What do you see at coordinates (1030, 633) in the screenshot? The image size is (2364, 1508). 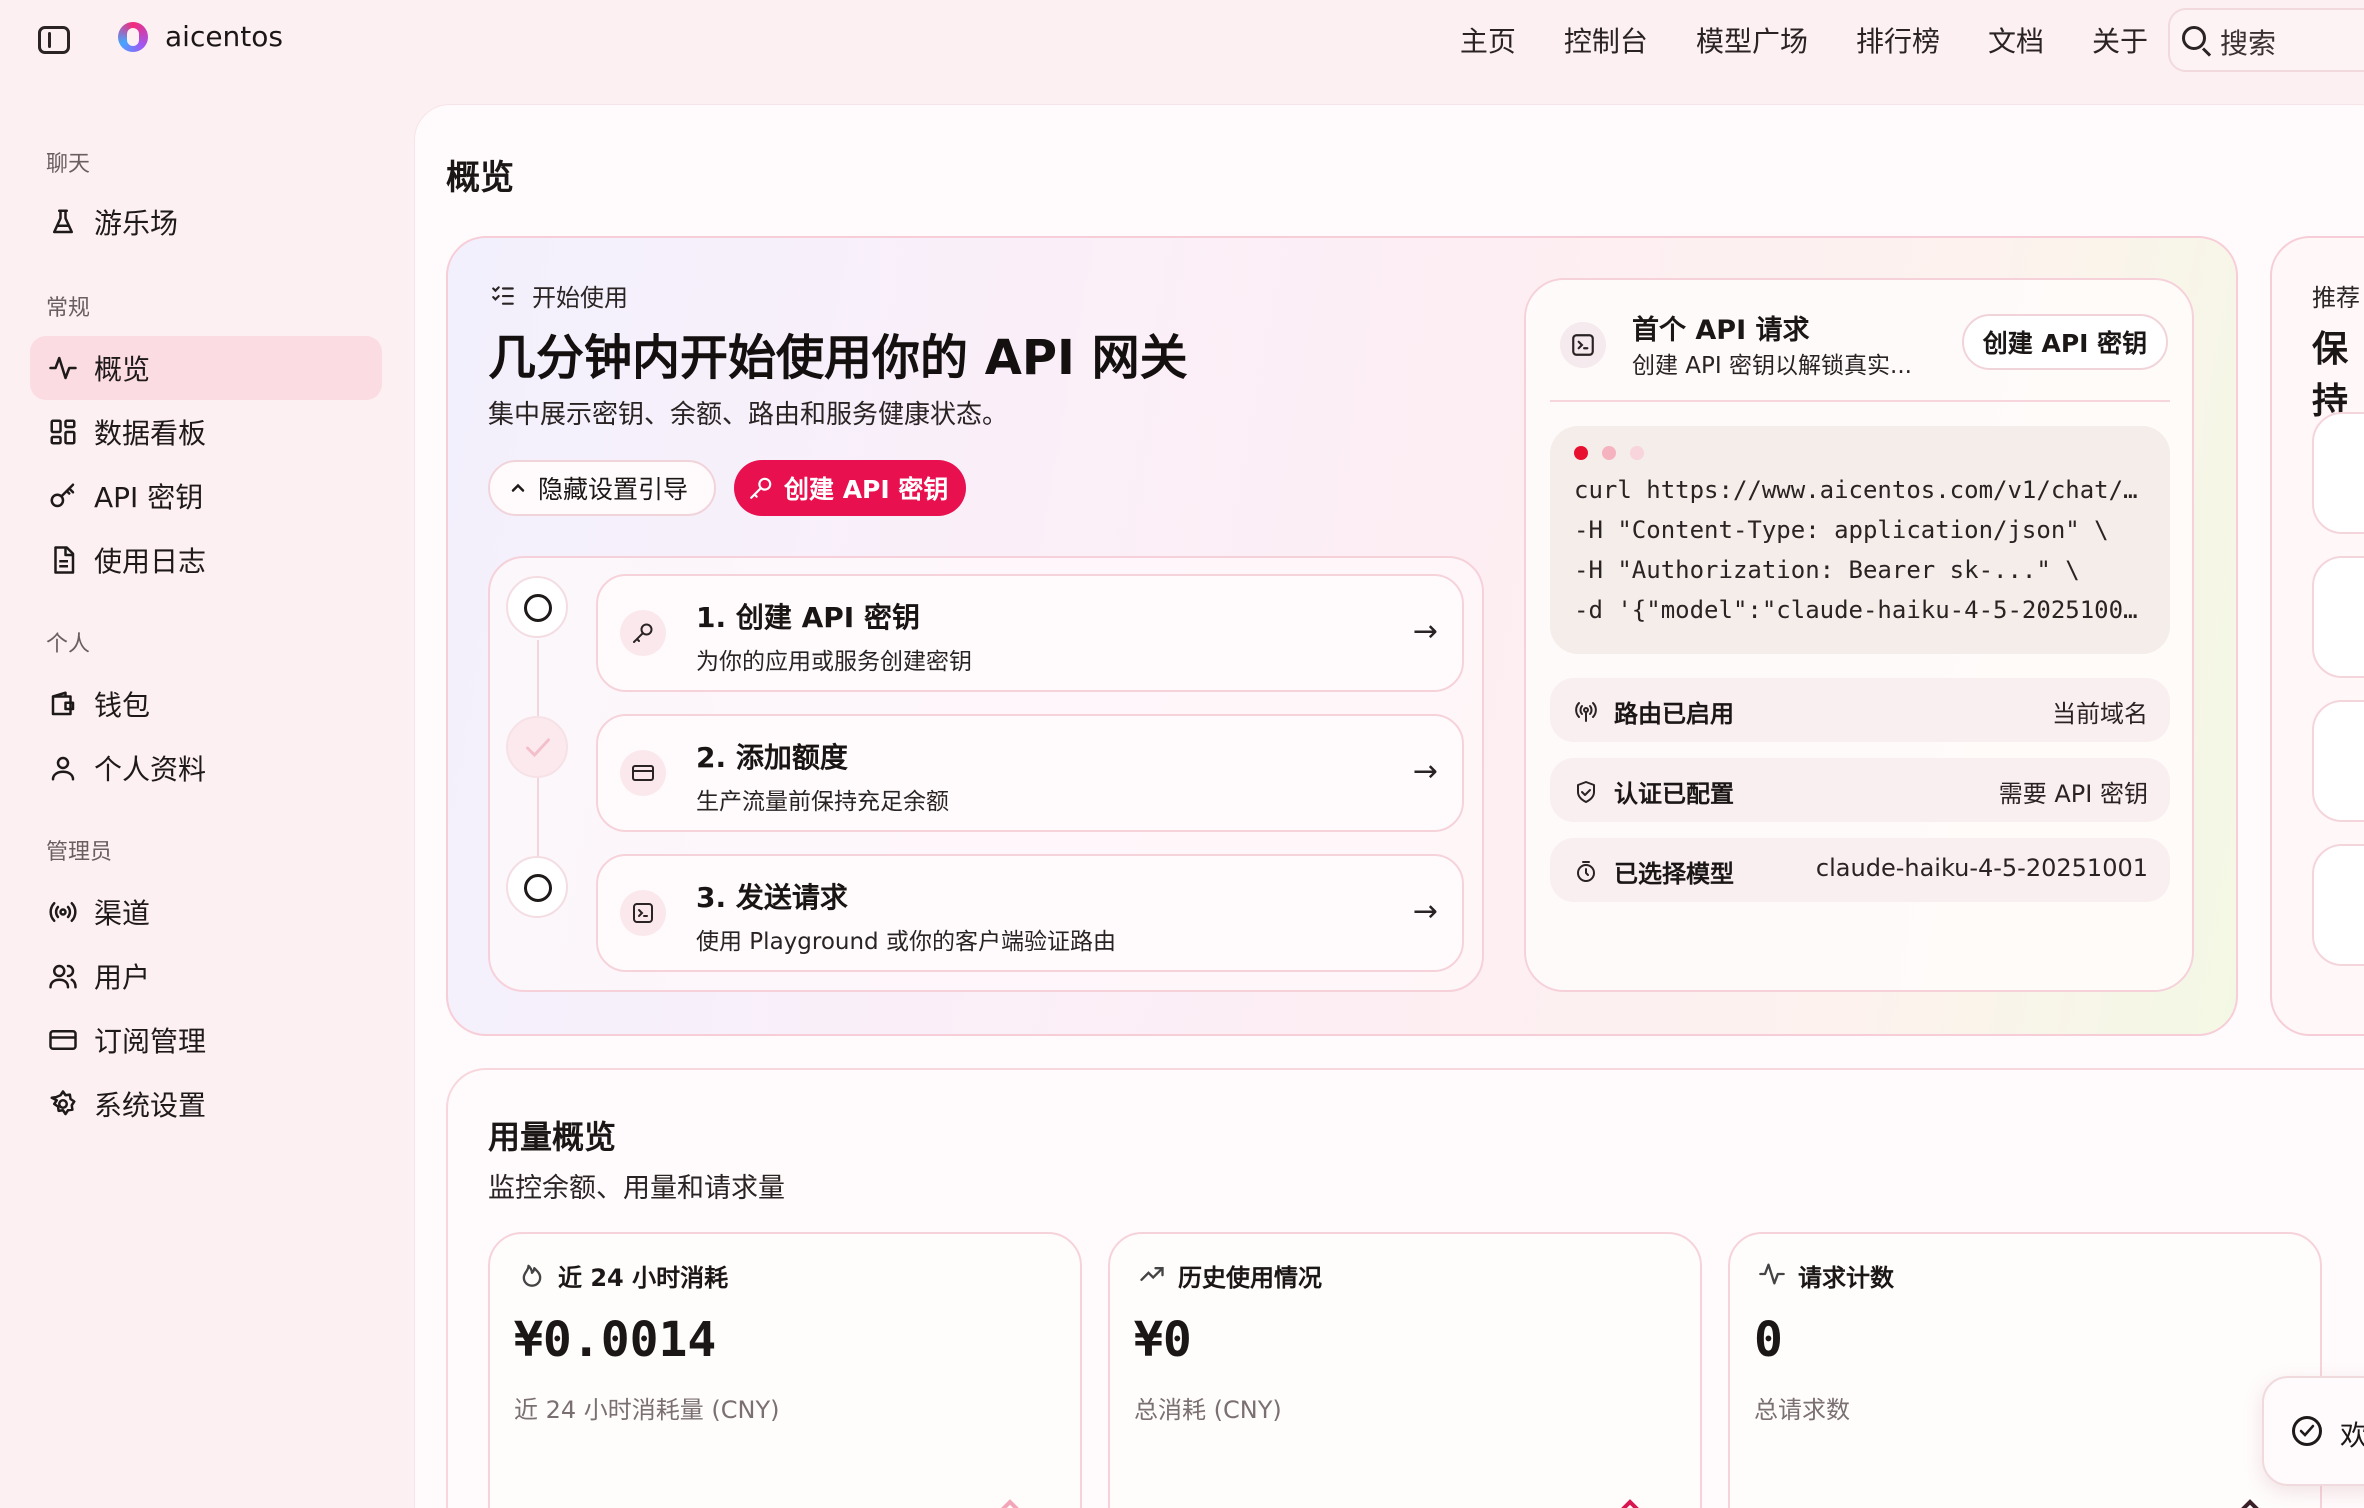 I see `step-create-api-key: 1. 创建 API 密钥 为你的应用或服务创建密钥 →` at bounding box center [1030, 633].